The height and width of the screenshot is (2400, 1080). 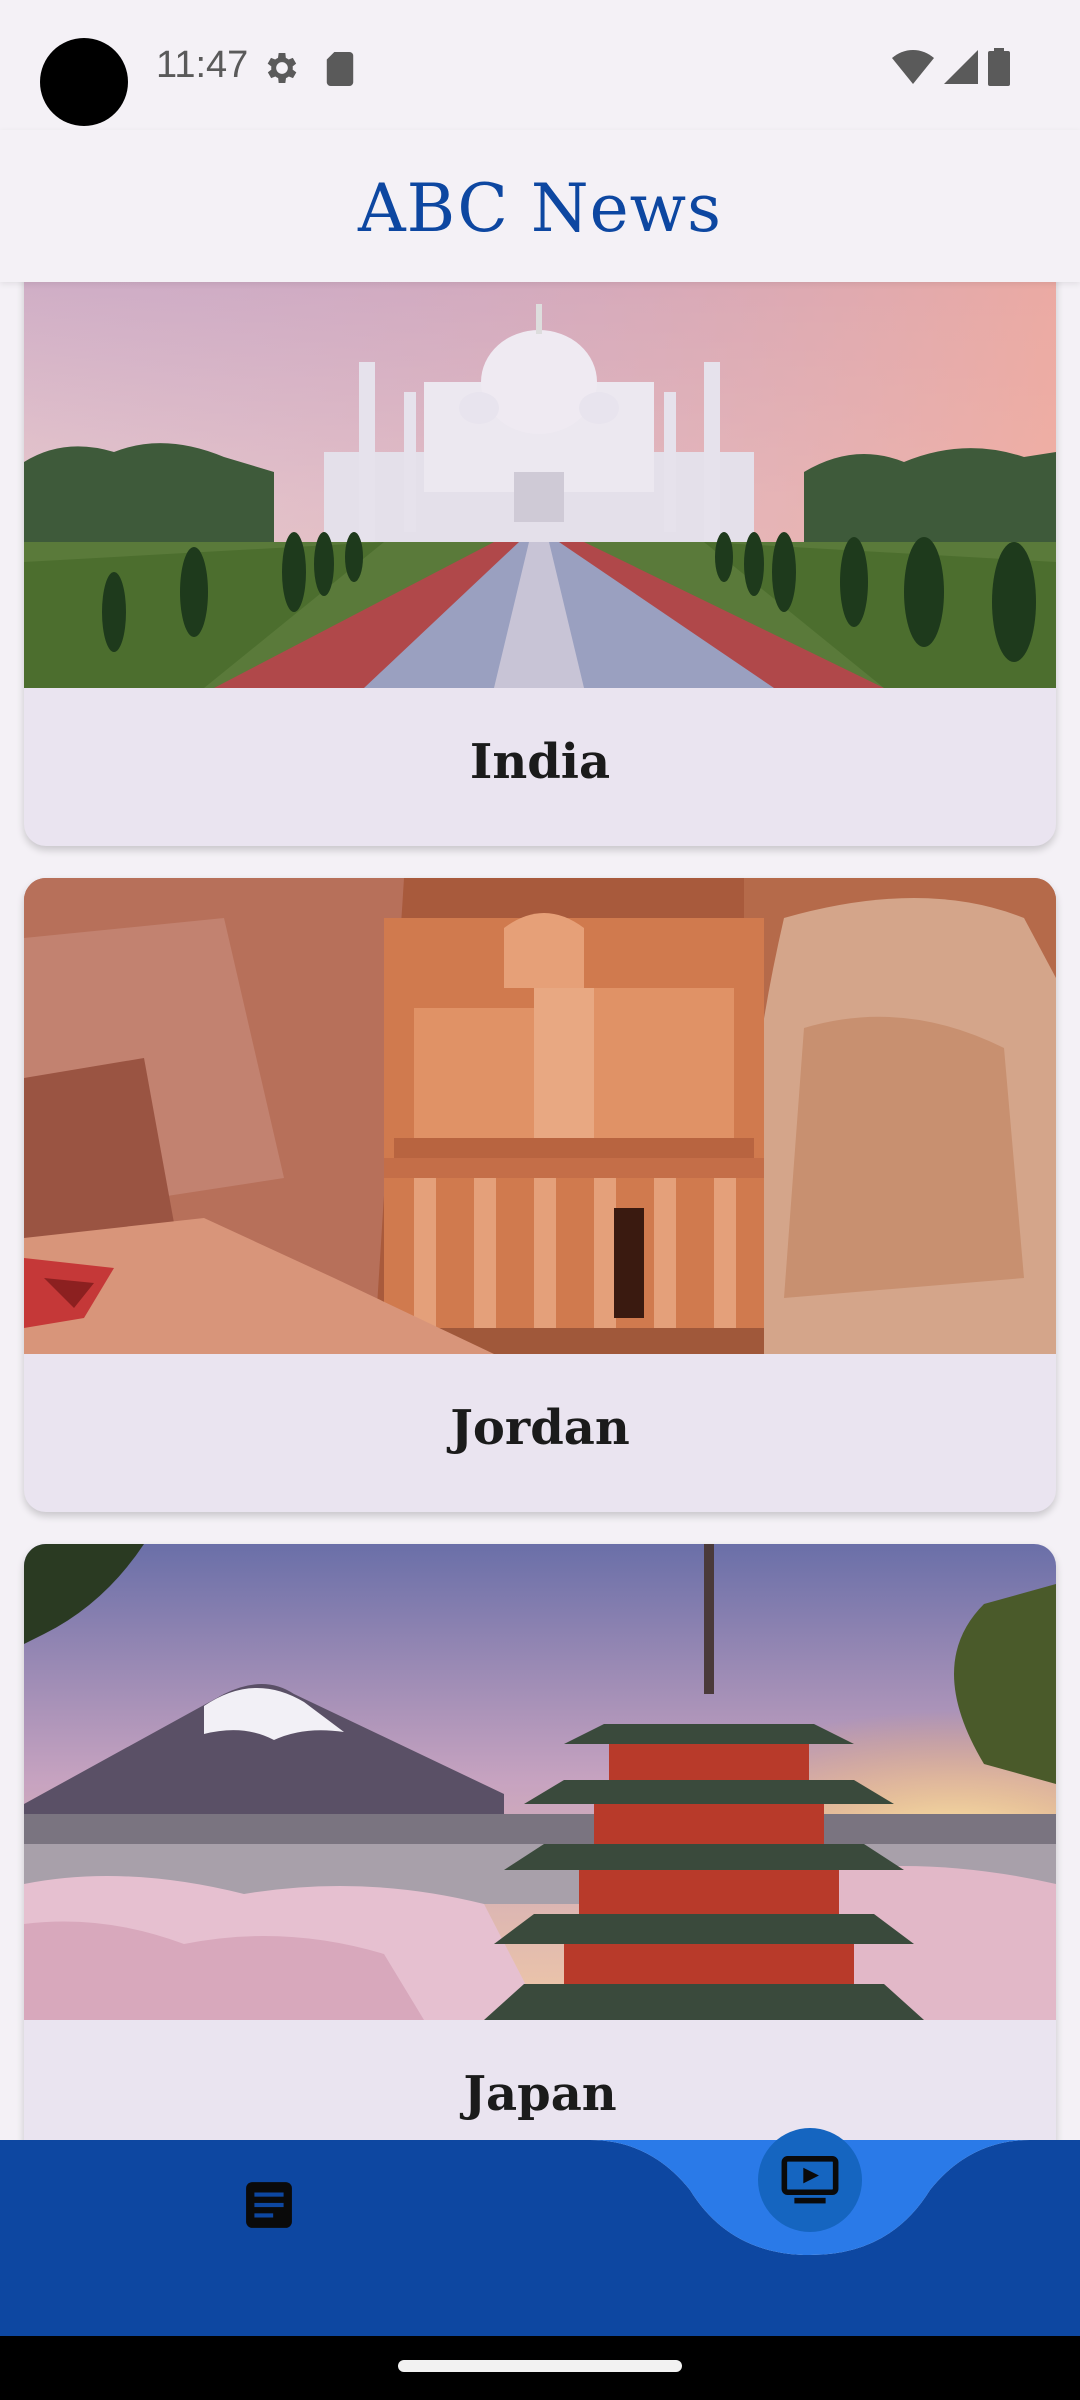 What do you see at coordinates (961, 67) in the screenshot?
I see `cell-signal-icon` at bounding box center [961, 67].